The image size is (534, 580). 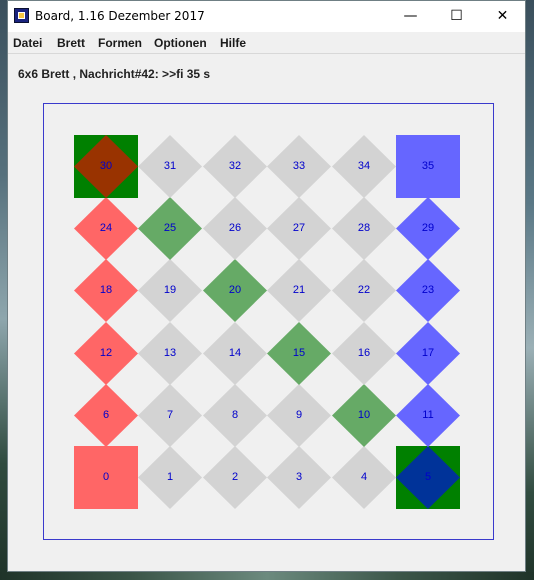 I want to click on cell-label: 33, so click(x=299, y=166).